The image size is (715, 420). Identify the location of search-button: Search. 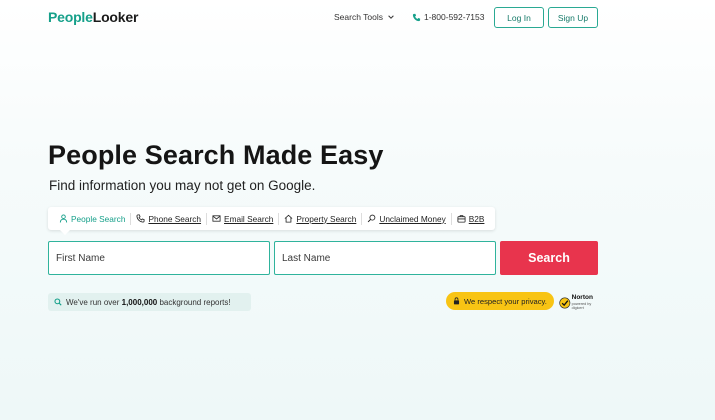
(549, 258).